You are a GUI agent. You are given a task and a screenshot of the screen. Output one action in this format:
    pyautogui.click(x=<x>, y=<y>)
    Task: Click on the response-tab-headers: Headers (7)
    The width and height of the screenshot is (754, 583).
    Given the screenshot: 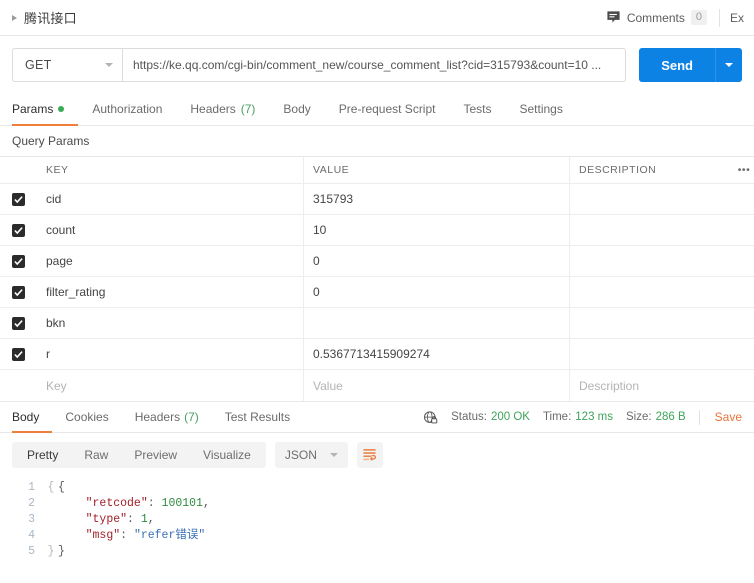 What is the action you would take?
    pyautogui.click(x=167, y=417)
    